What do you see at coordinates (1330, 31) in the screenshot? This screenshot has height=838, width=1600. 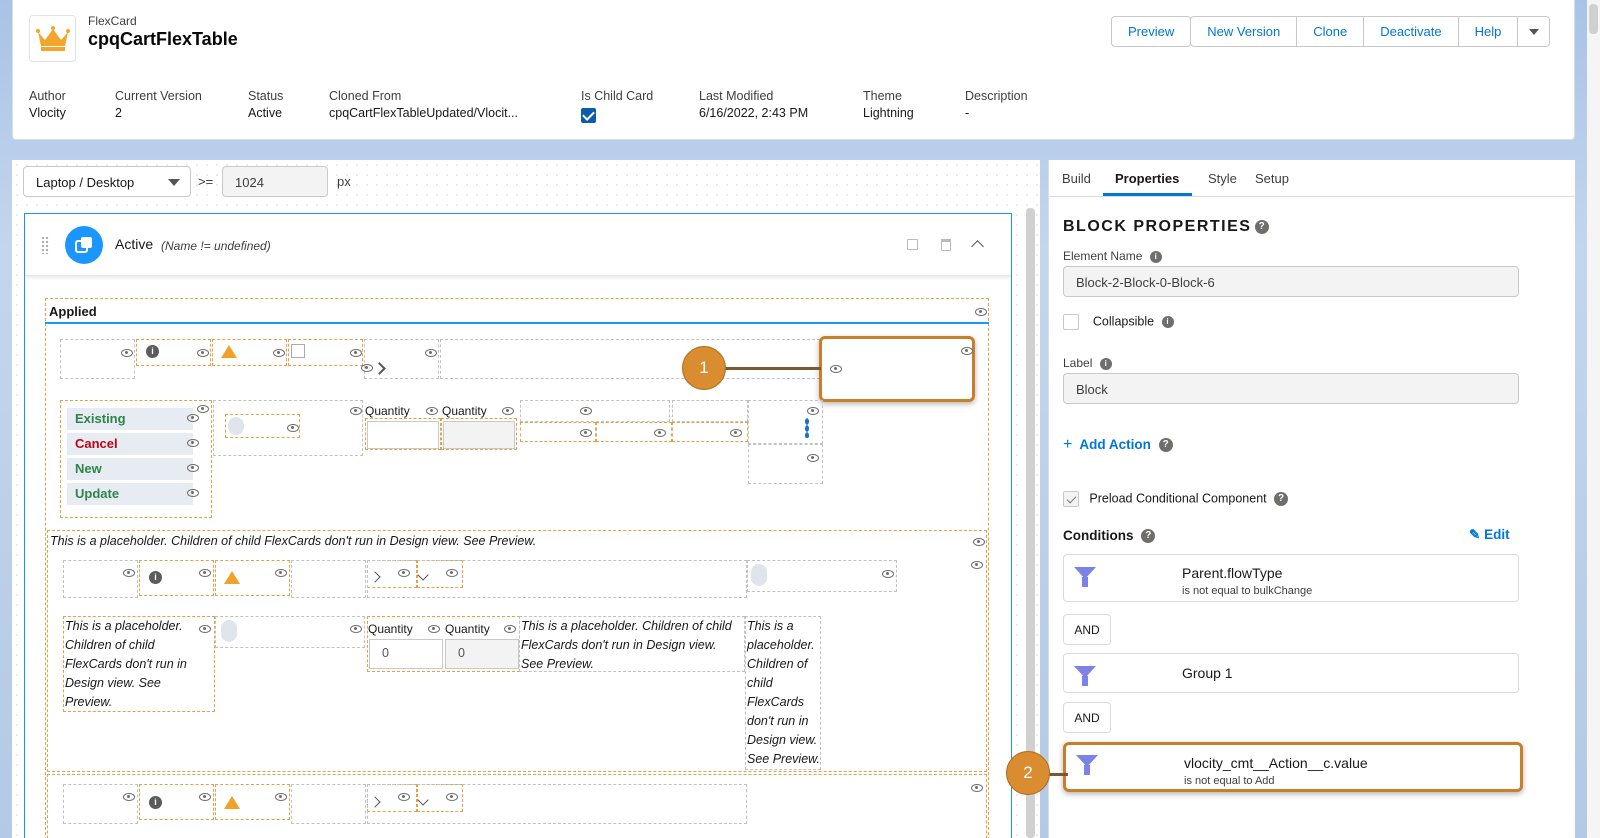 I see `clone-button: Clone` at bounding box center [1330, 31].